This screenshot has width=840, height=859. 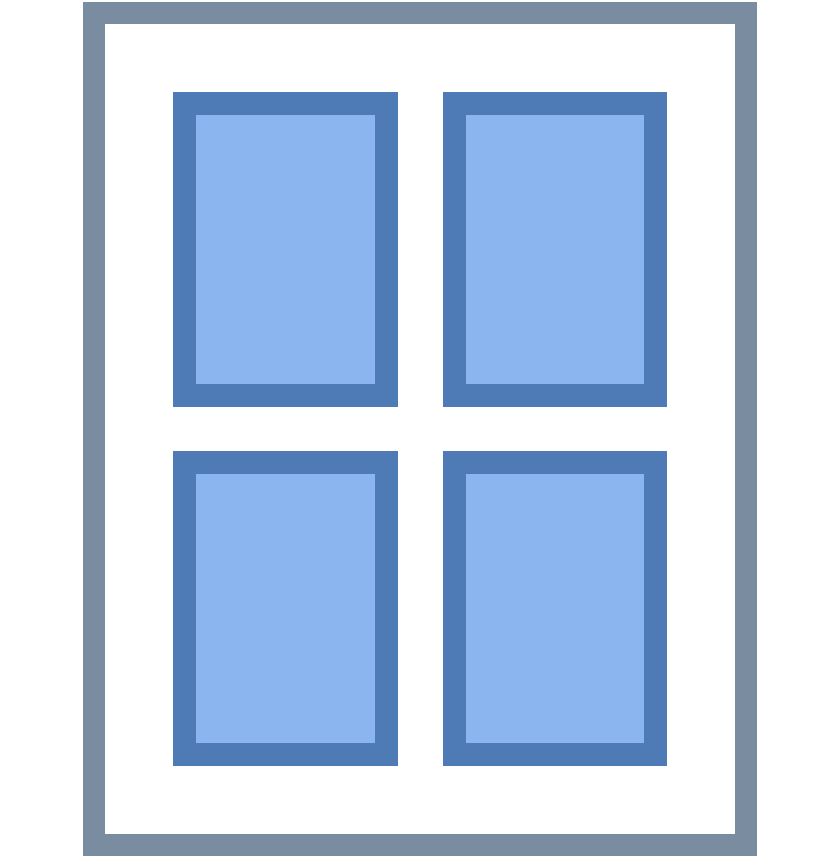 What do you see at coordinates (555, 249) in the screenshot?
I see `window-pane-top-right` at bounding box center [555, 249].